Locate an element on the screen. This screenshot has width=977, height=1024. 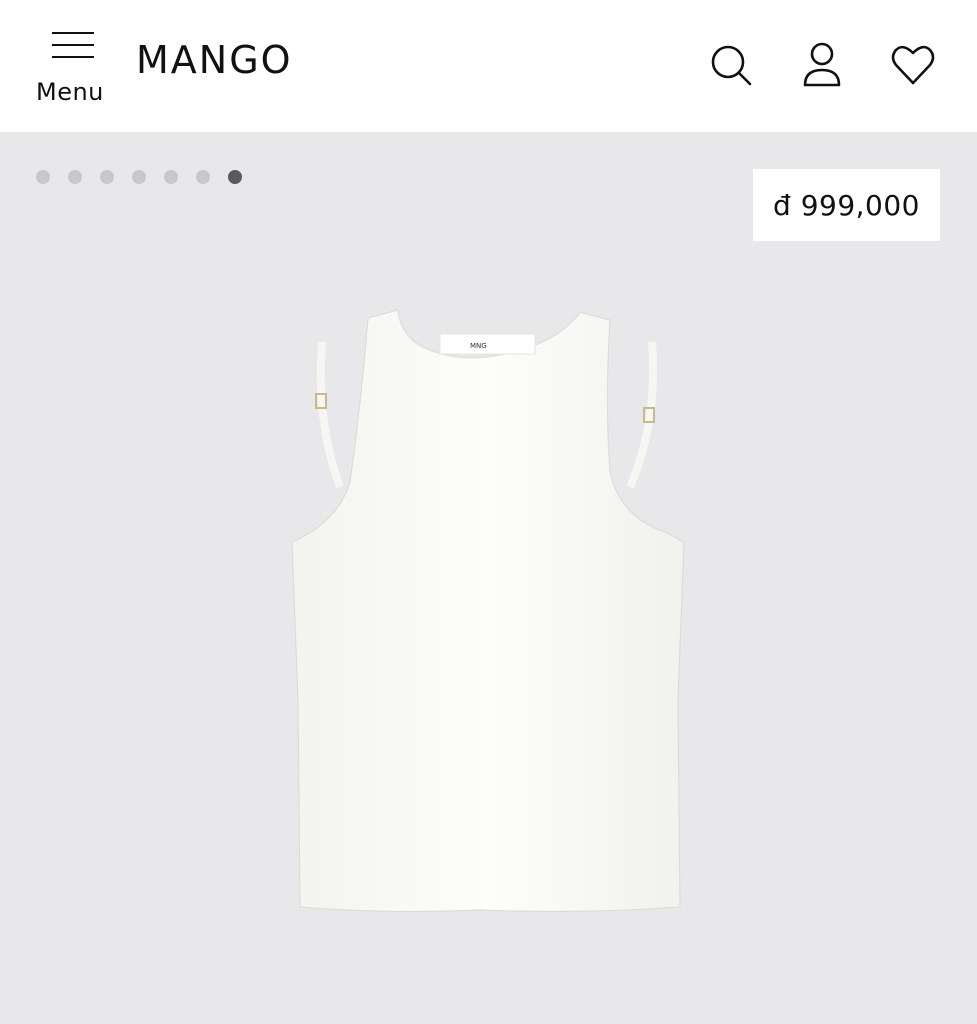
gallery-pagination is located at coordinates (139, 177).